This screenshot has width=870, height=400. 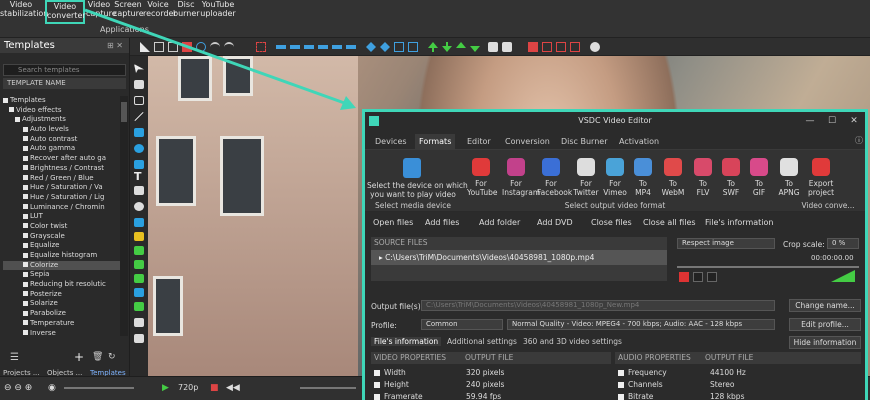 What do you see at coordinates (328, 388) in the screenshot?
I see `volume-slider` at bounding box center [328, 388].